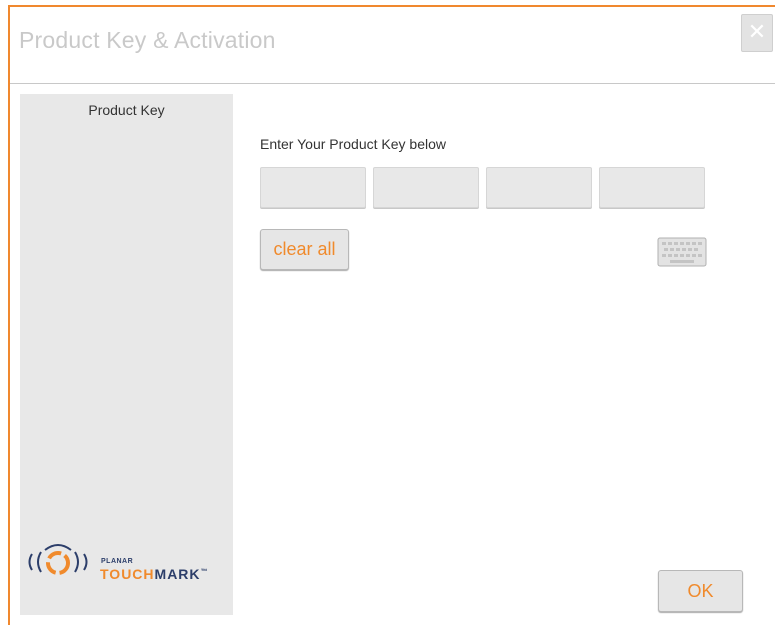 This screenshot has height=625, width=775. I want to click on logo-mark-text: MARK, so click(177, 574).